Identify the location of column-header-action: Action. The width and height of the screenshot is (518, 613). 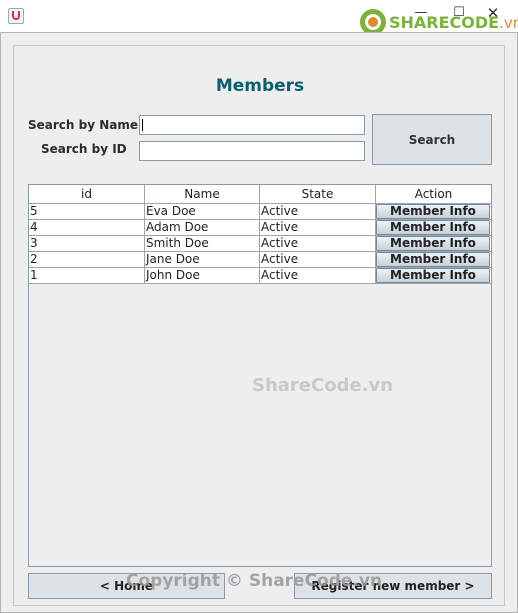
(433, 194).